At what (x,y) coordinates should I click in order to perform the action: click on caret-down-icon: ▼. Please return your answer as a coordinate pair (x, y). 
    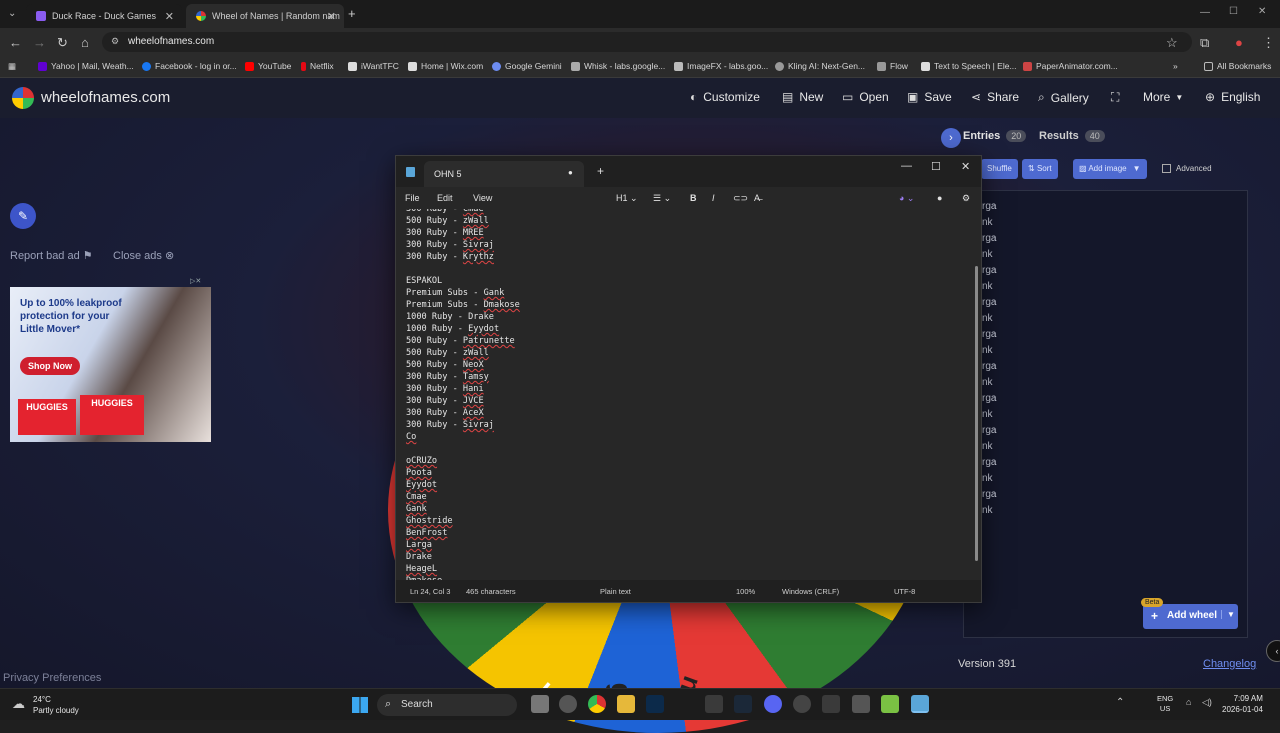
    Looking at the image, I should click on (1228, 614).